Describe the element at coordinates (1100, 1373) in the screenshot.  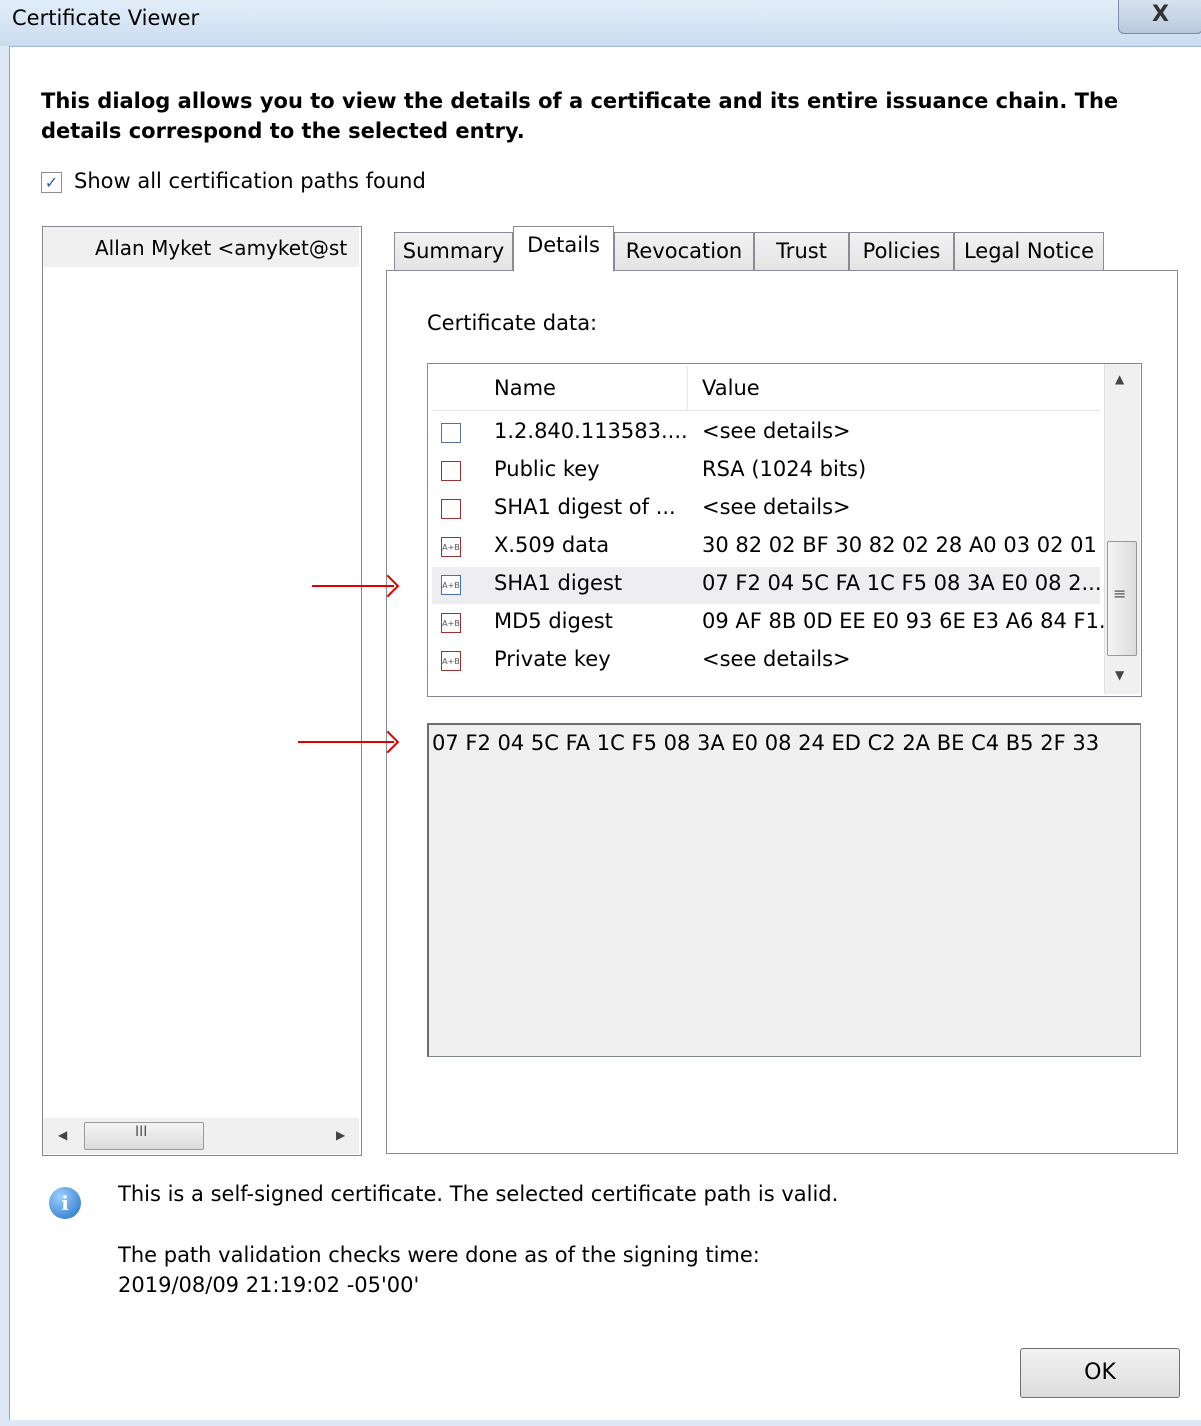
I see `ok-button: OK` at that location.